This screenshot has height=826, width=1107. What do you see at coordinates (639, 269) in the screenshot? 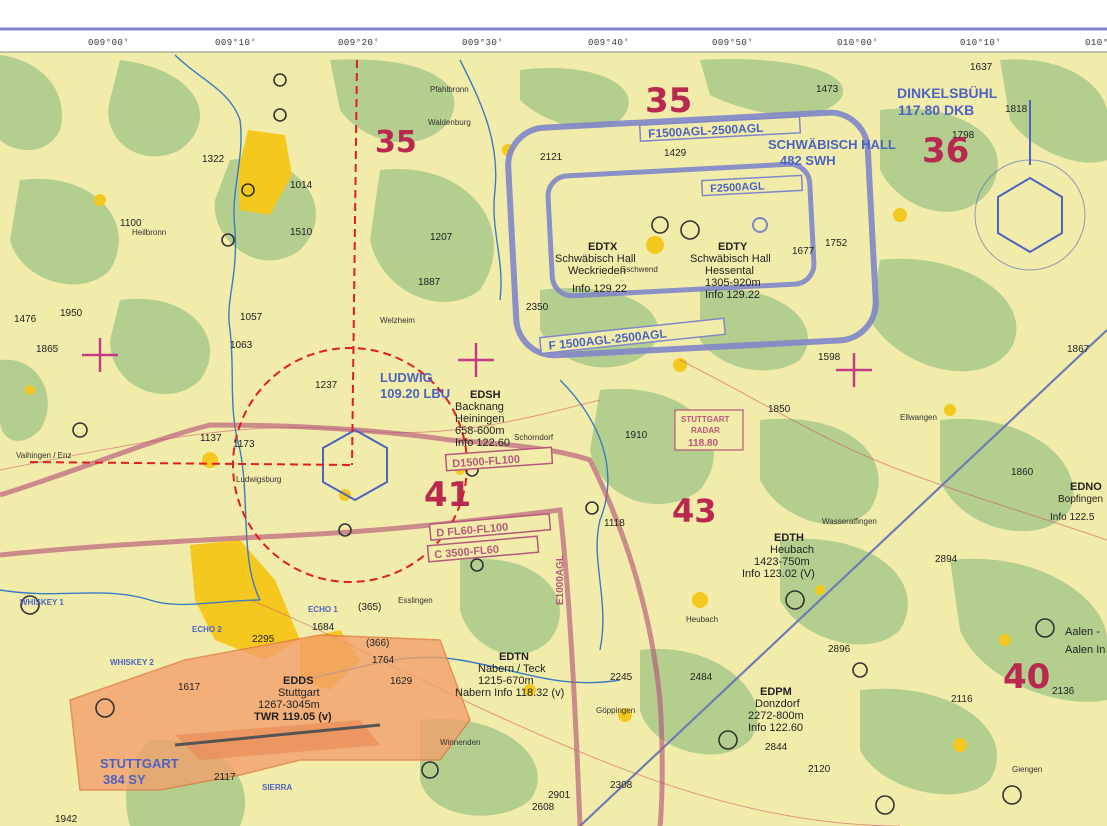
I see `place-name: Gschwend` at bounding box center [639, 269].